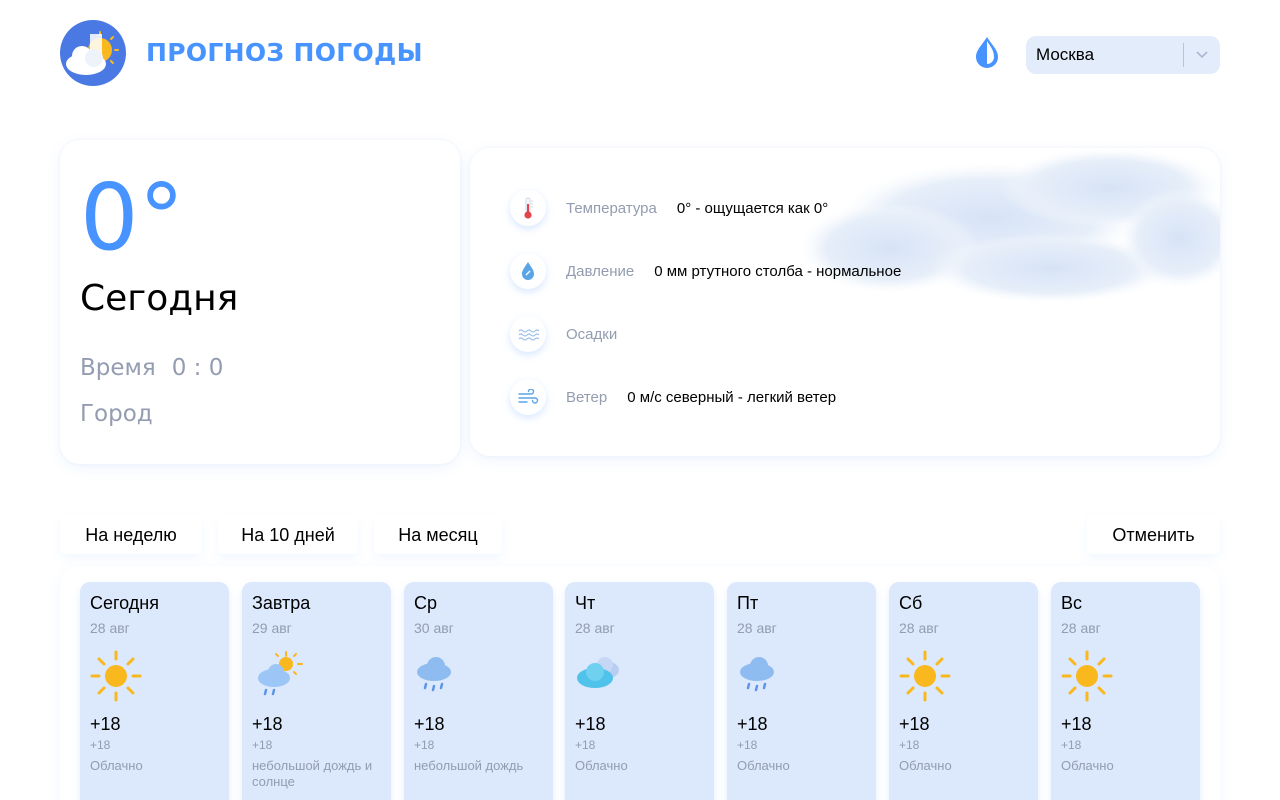 This screenshot has width=1280, height=800. I want to click on forecast-day-name: Сегодня, so click(124, 603).